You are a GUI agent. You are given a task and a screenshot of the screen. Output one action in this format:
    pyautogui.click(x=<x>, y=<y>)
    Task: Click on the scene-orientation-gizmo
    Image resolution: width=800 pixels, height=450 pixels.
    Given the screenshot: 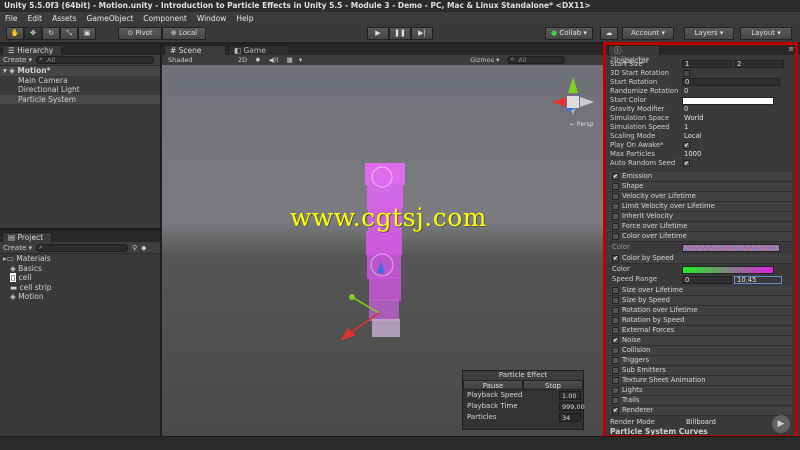 What is the action you would take?
    pyautogui.click(x=573, y=96)
    